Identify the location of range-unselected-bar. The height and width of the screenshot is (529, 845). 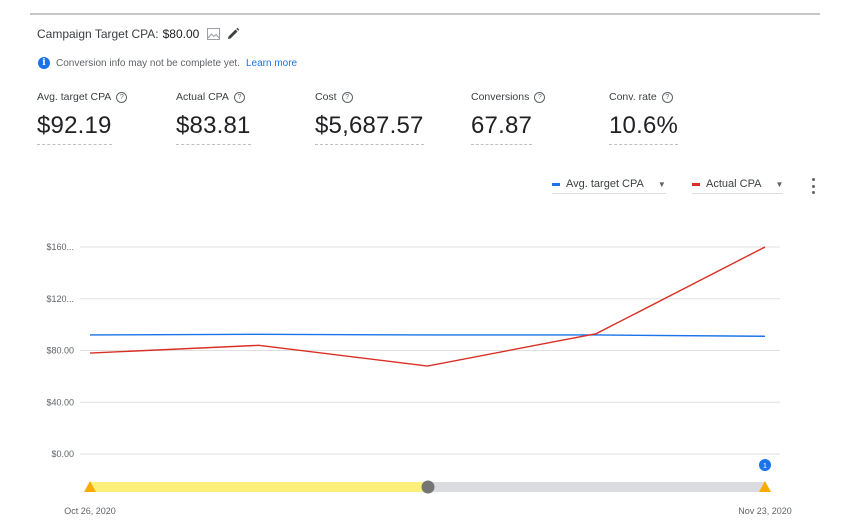
(596, 487).